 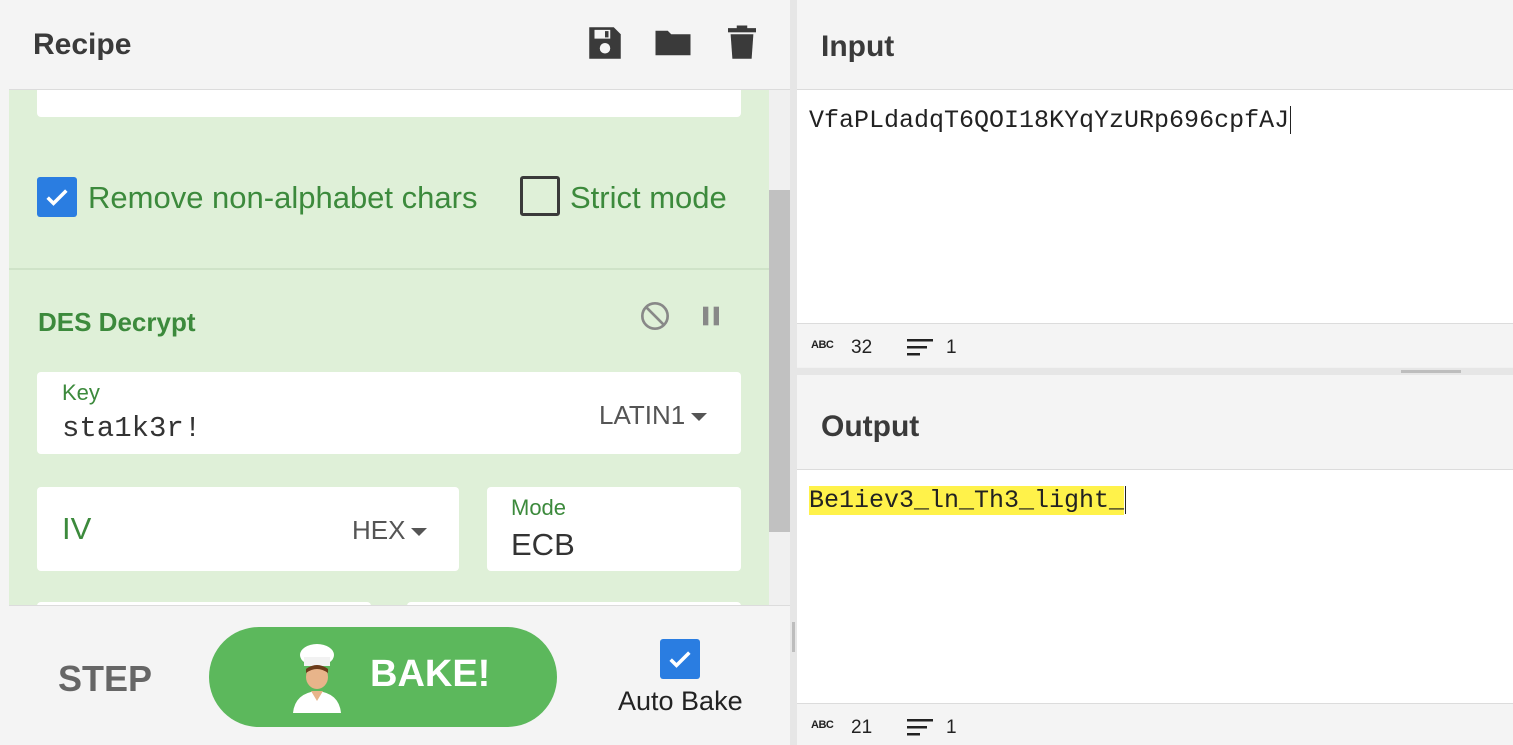 What do you see at coordinates (4, 372) in the screenshot?
I see `recipe-gutter` at bounding box center [4, 372].